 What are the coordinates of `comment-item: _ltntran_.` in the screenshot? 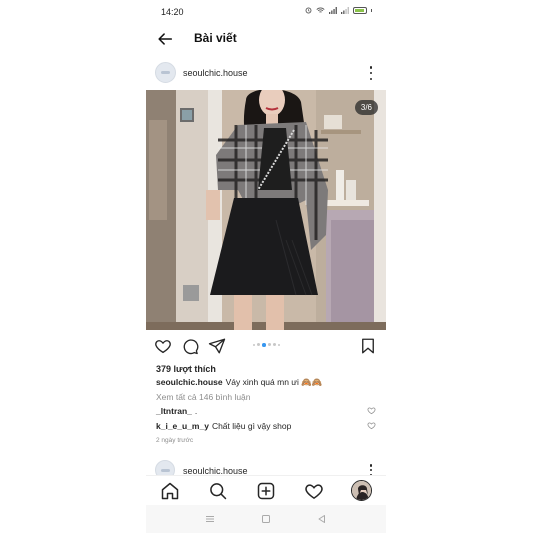 It's located at (176, 411).